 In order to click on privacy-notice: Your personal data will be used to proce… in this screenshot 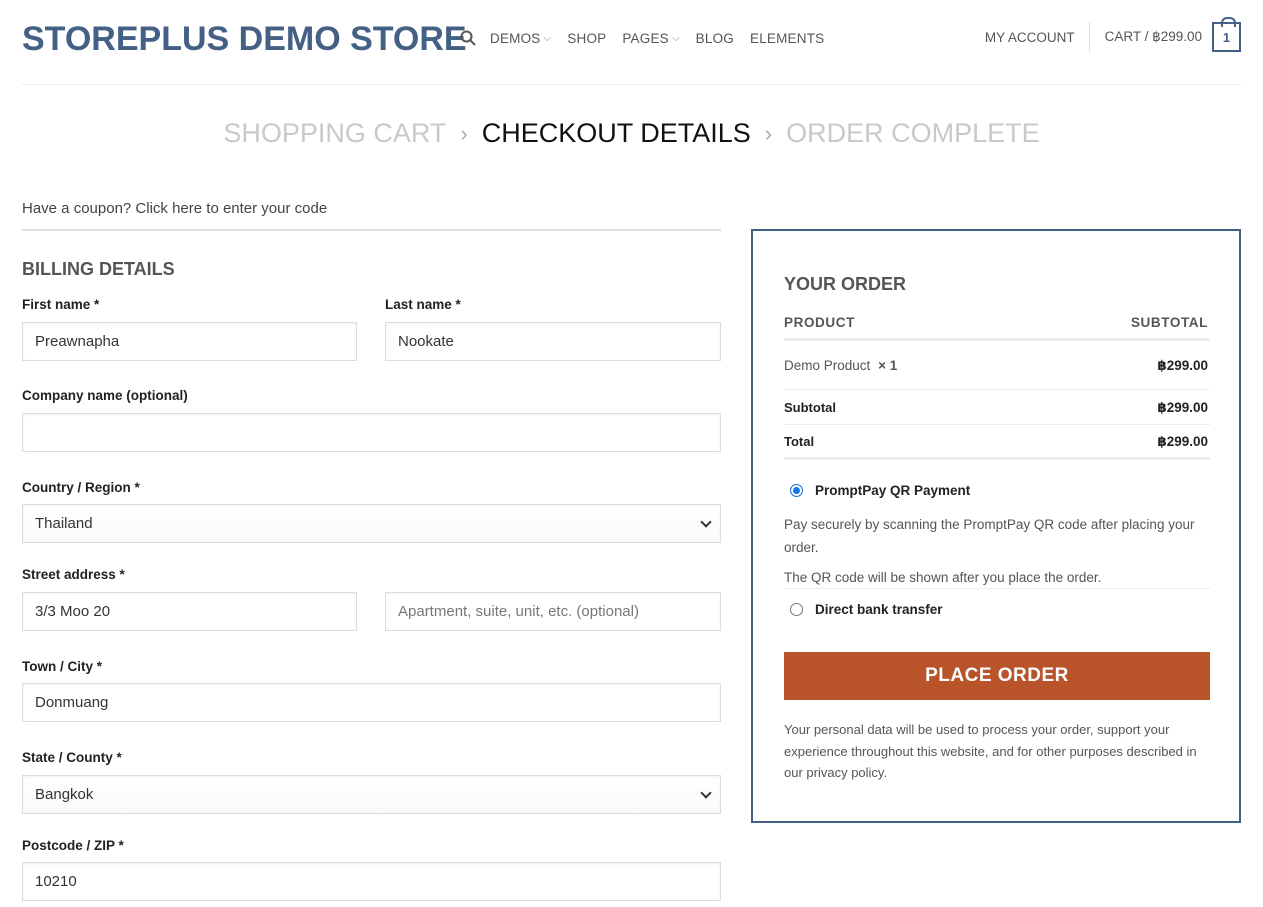, I will do `click(990, 751)`.